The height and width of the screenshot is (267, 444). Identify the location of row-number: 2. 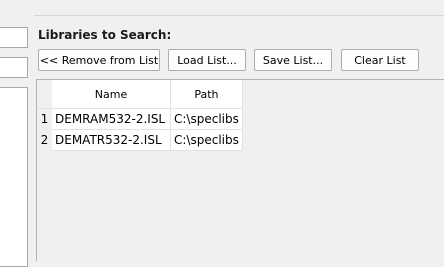
(44, 140).